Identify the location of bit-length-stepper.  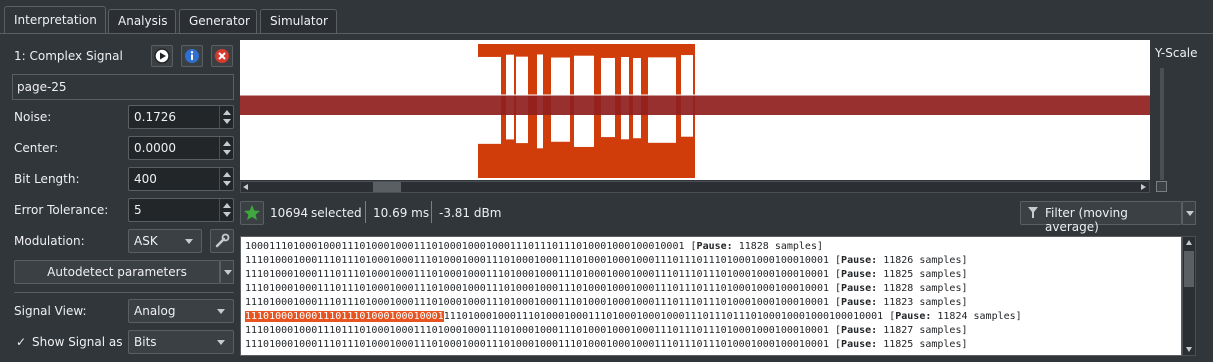
(226, 179).